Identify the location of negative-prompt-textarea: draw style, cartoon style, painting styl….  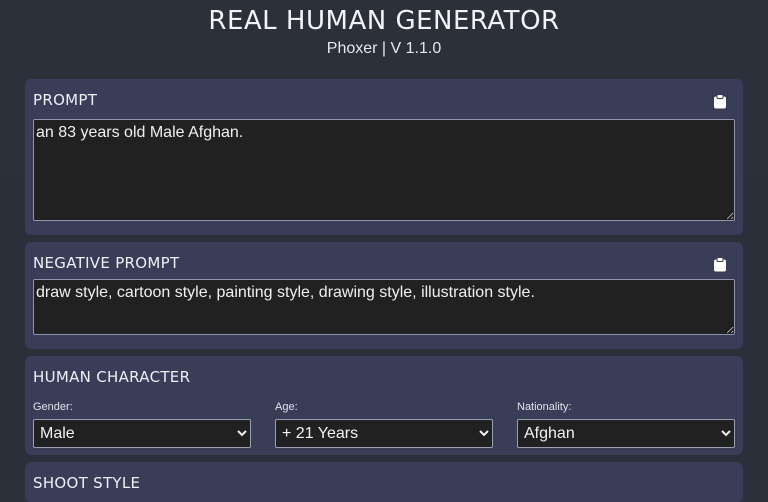
(384, 307).